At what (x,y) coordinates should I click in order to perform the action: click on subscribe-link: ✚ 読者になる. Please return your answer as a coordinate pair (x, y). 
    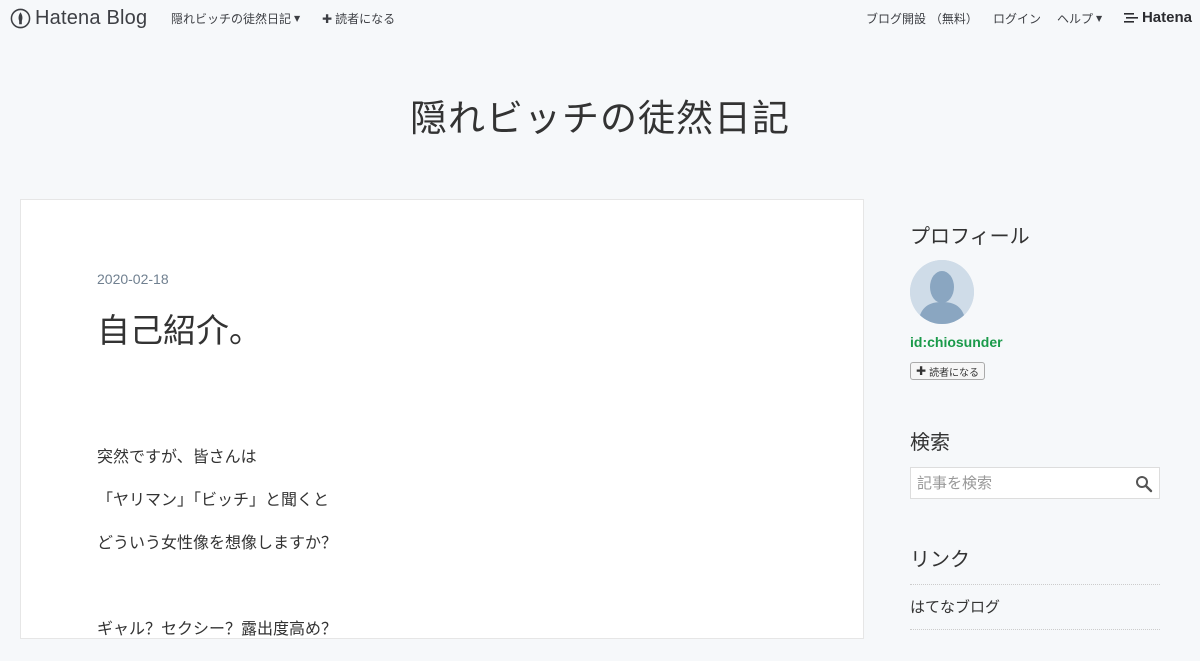
    Looking at the image, I should click on (358, 18).